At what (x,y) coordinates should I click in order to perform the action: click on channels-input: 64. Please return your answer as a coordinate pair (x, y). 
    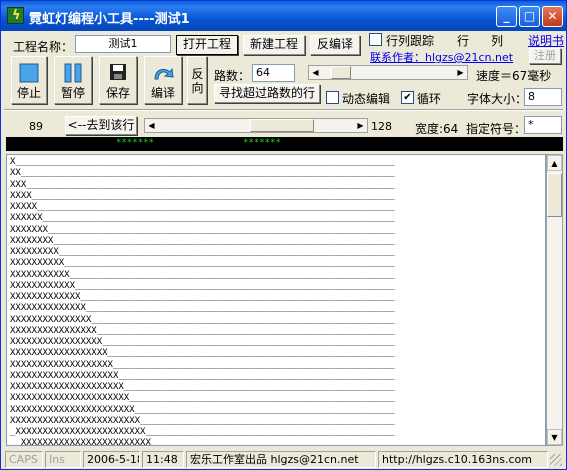
    Looking at the image, I should click on (273, 73).